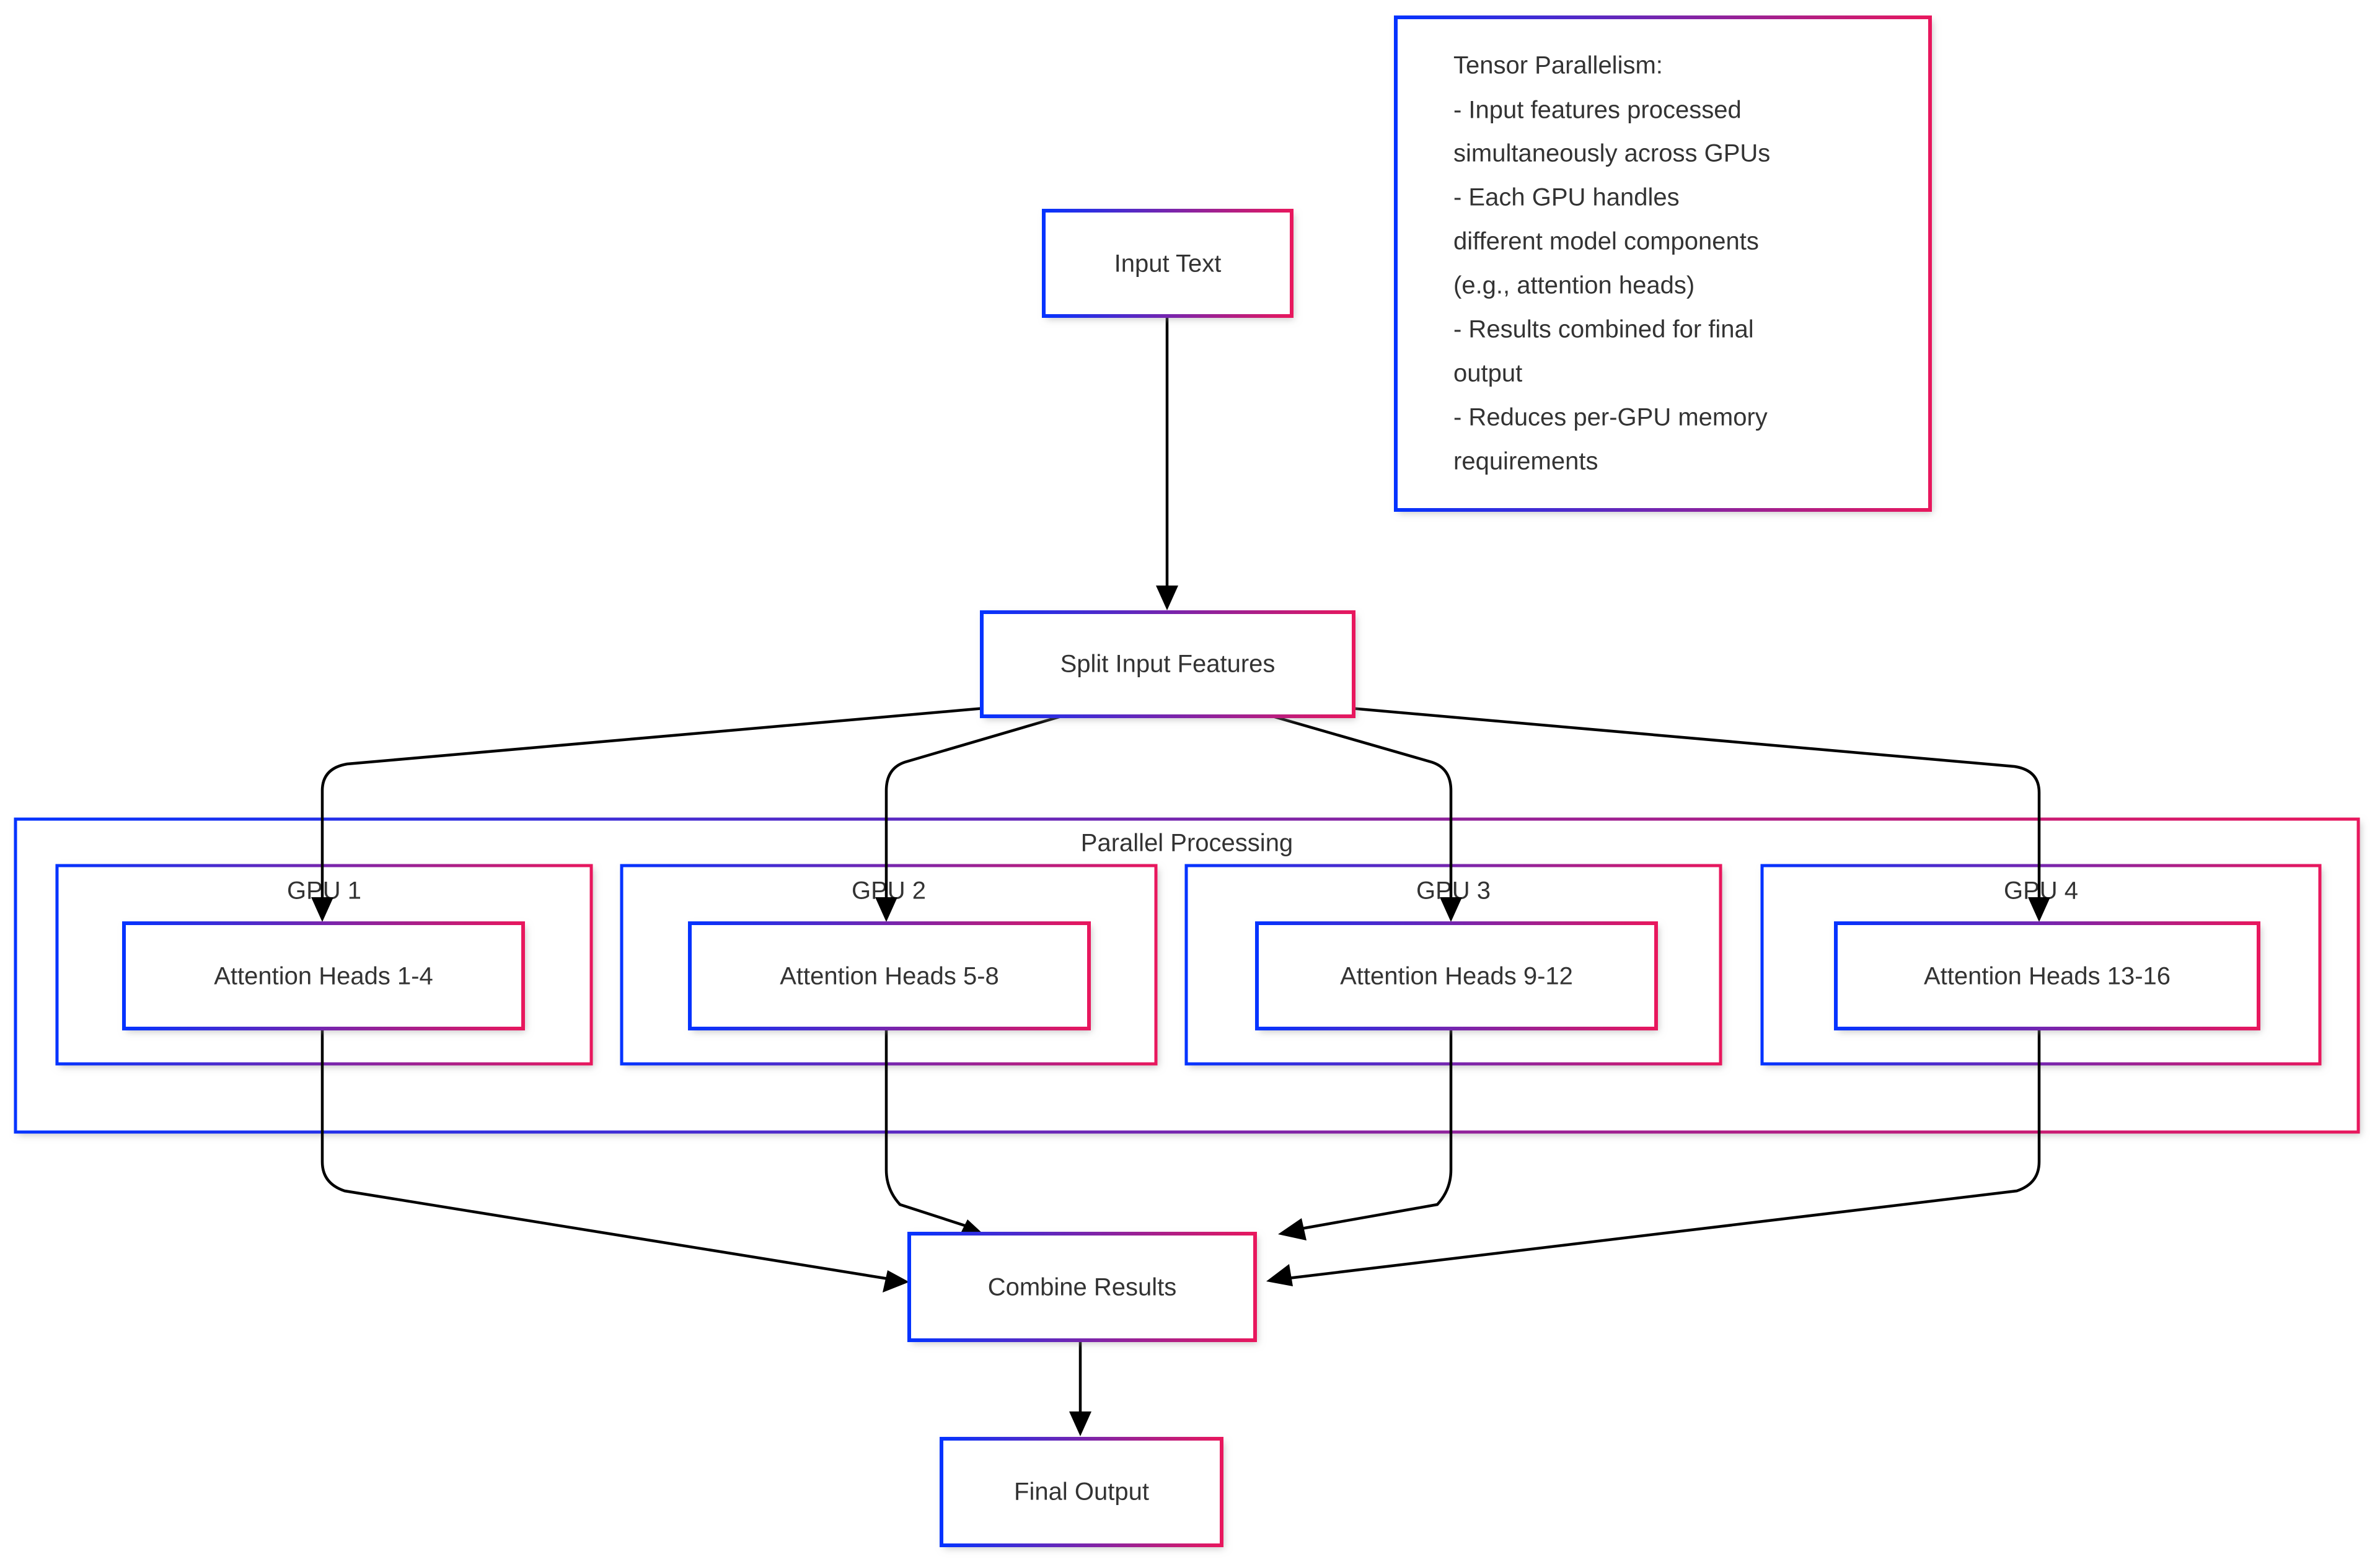 This screenshot has height=1567, width=2380. I want to click on note-line-4: different model components, so click(1606, 242).